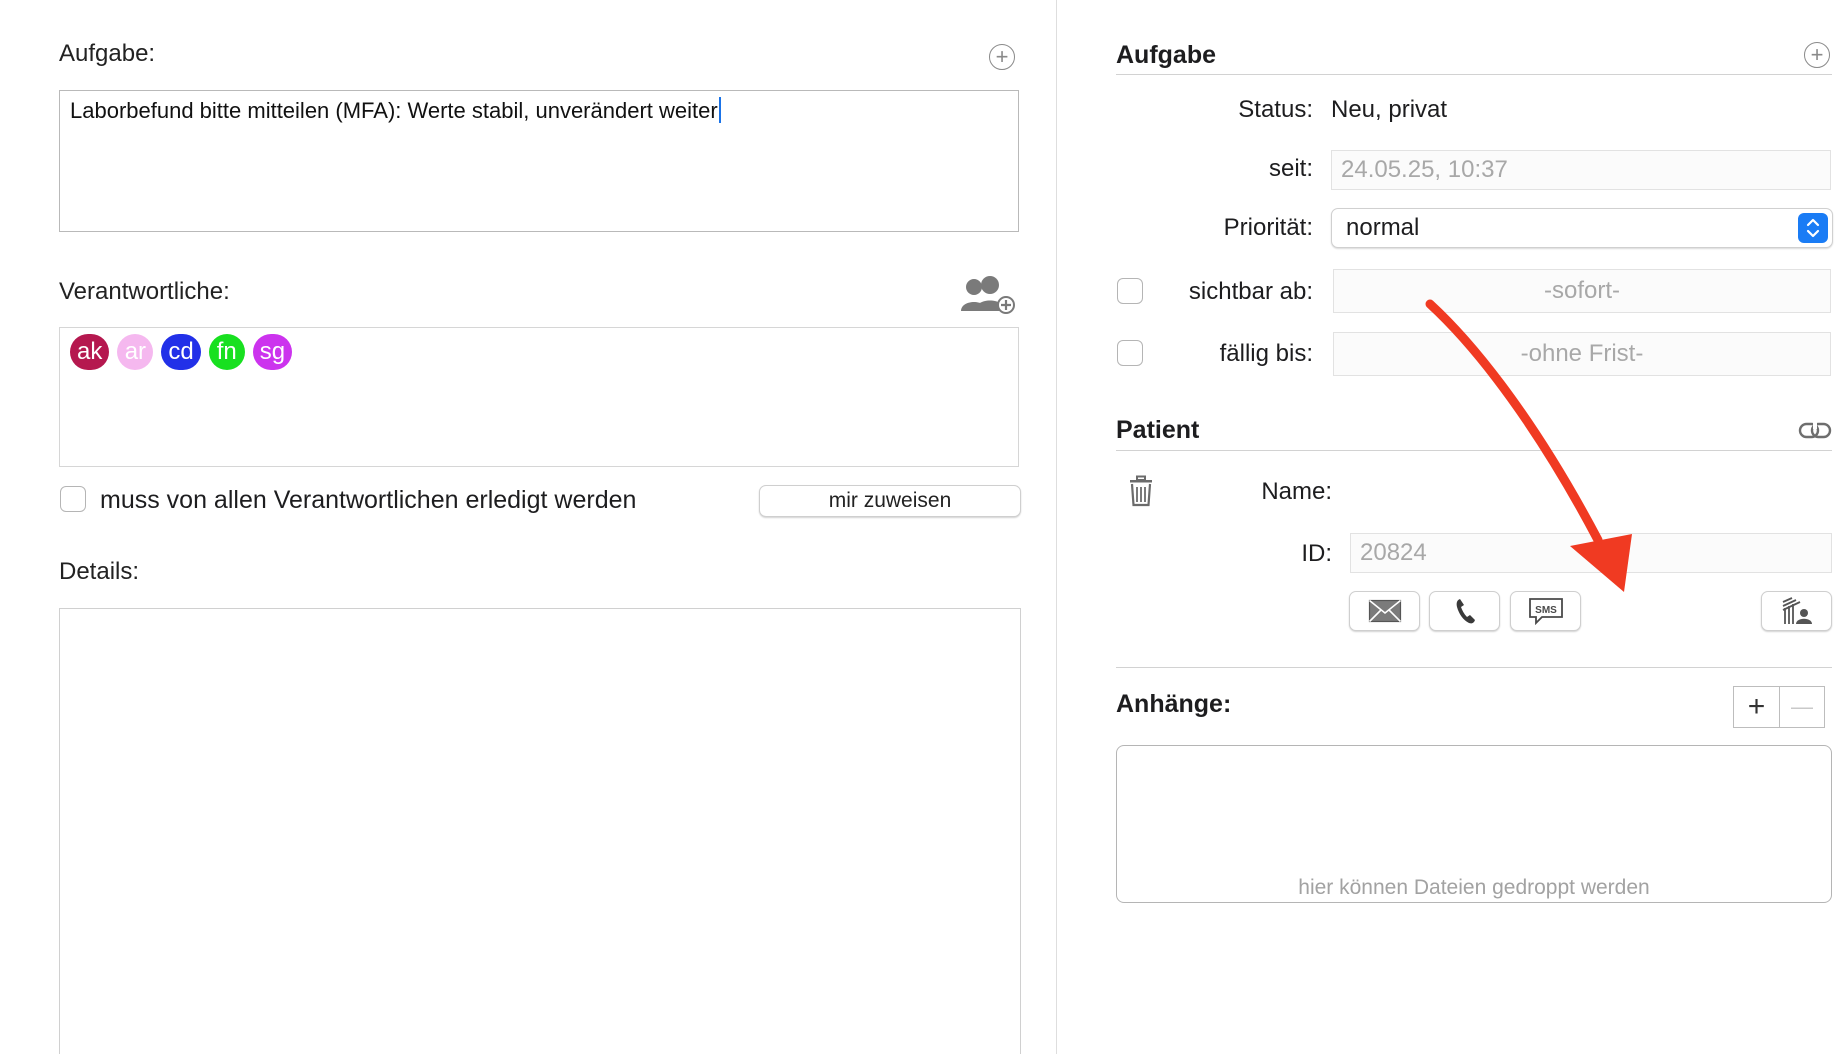 The image size is (1842, 1054). Describe the element at coordinates (107, 53) in the screenshot. I see `task-label: Aufgabe:` at that location.